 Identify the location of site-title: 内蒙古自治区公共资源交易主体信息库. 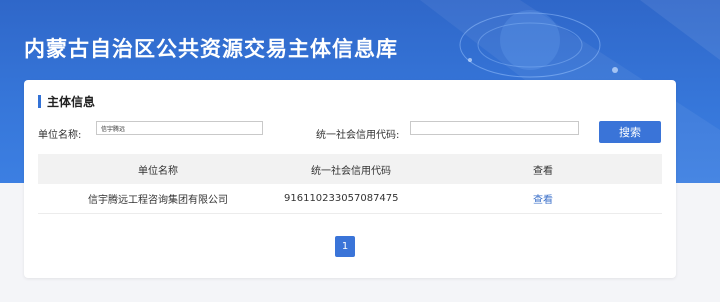
(211, 49).